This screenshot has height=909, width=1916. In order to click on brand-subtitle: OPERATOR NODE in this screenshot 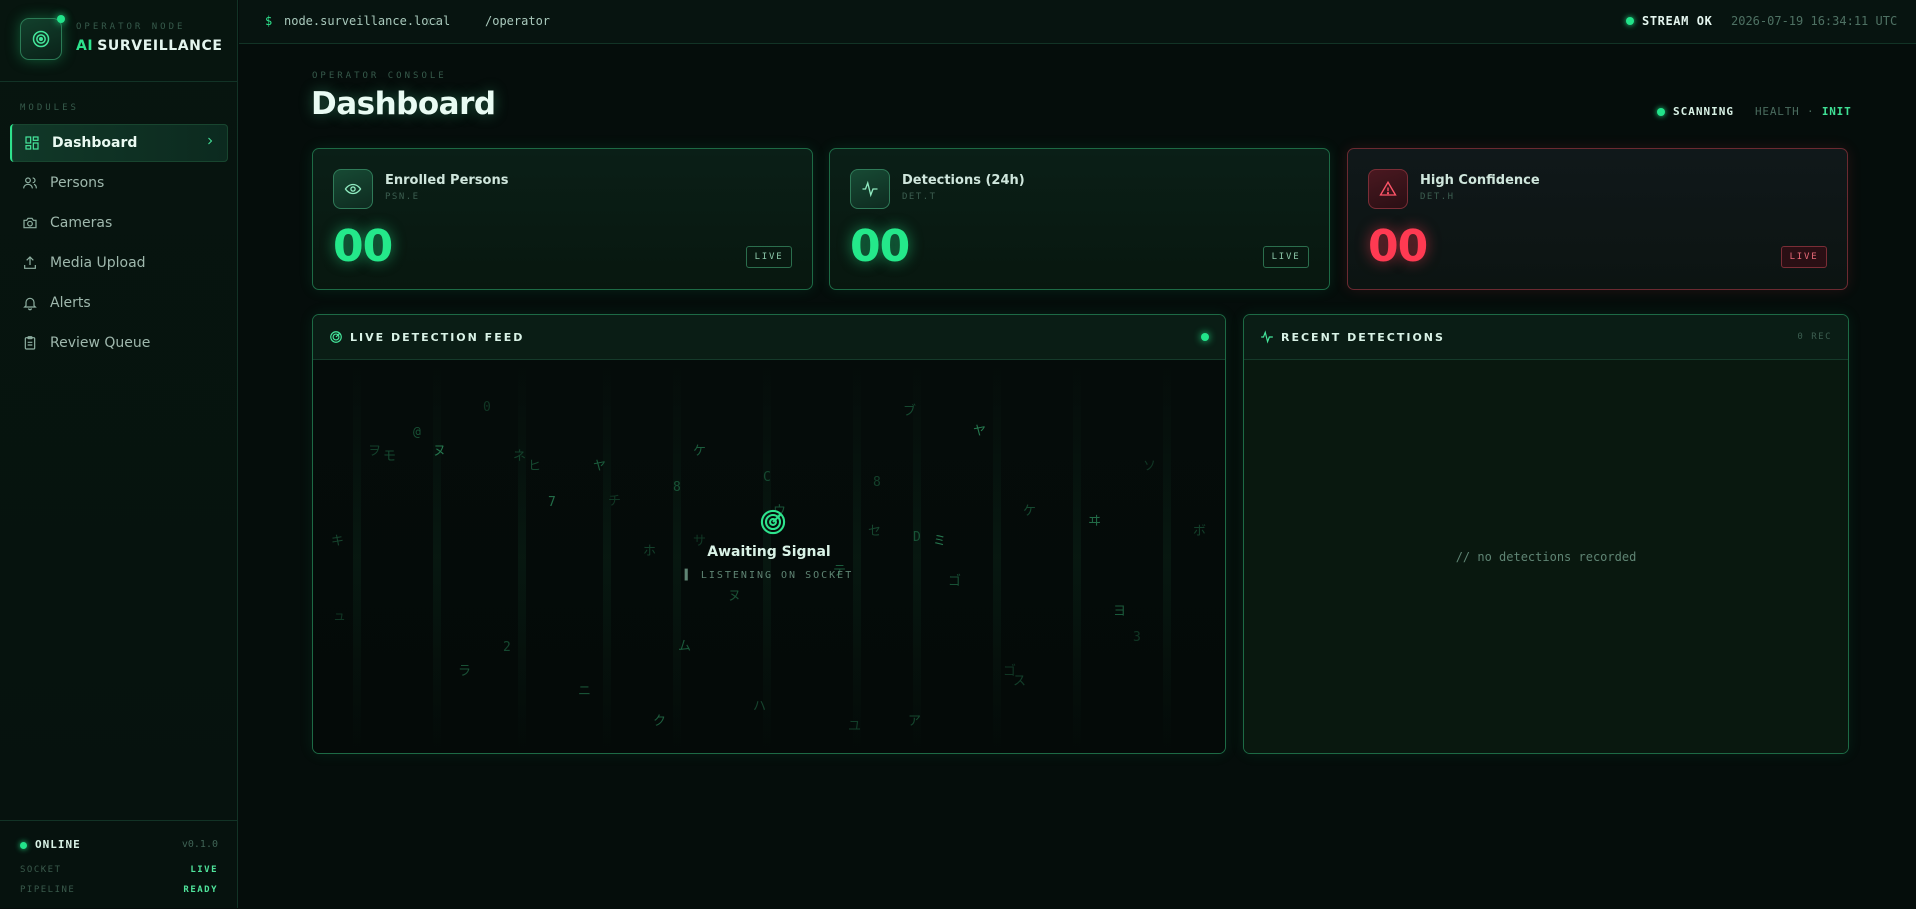, I will do `click(131, 27)`.